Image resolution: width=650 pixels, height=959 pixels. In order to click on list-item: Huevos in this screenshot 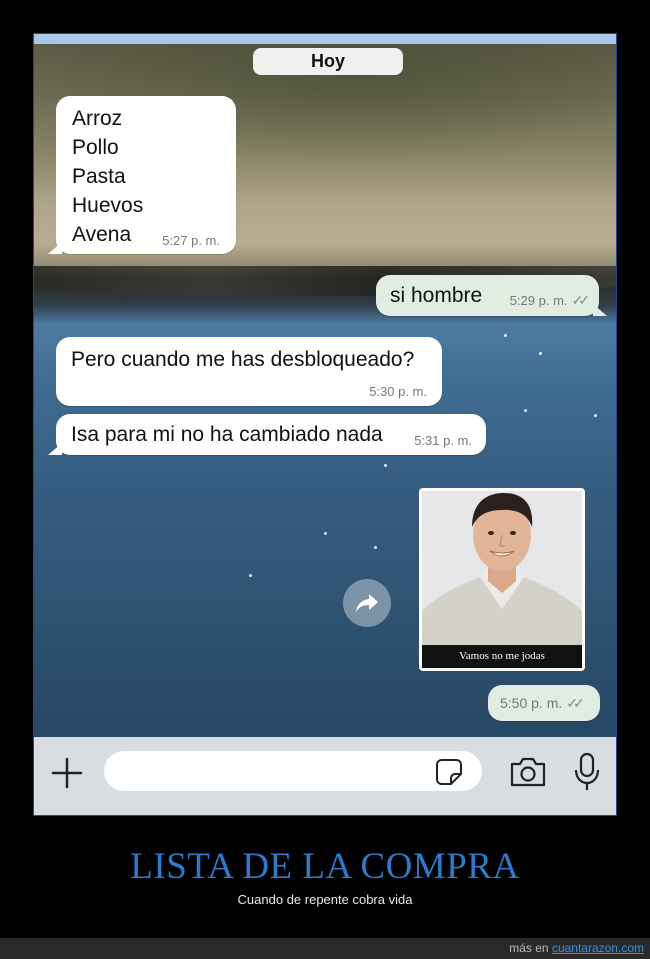, I will do `click(108, 205)`.